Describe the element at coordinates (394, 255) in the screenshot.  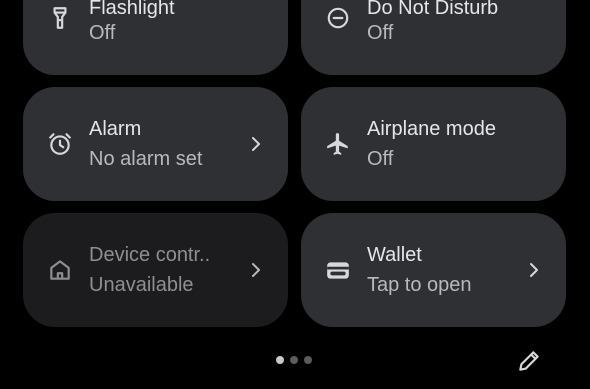
I see `tile-label: Wallet` at that location.